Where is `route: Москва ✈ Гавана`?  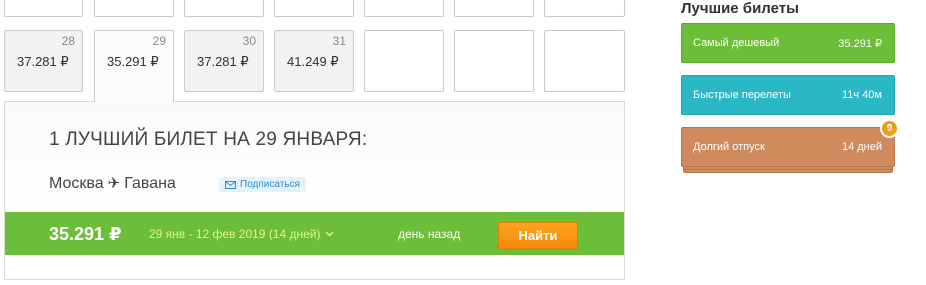
route: Москва ✈ Гавана is located at coordinates (112, 183).